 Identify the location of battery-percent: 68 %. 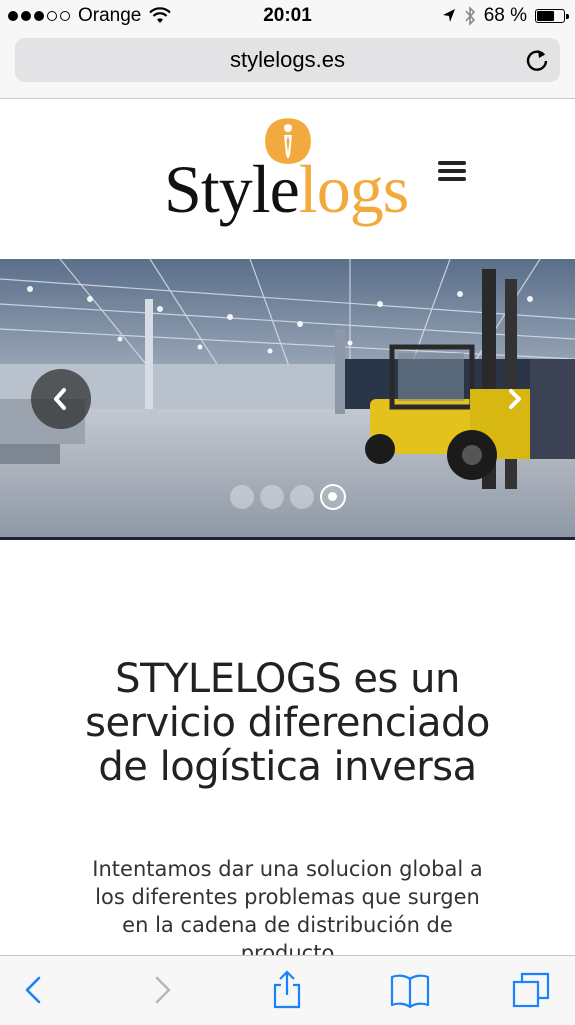
(505, 15).